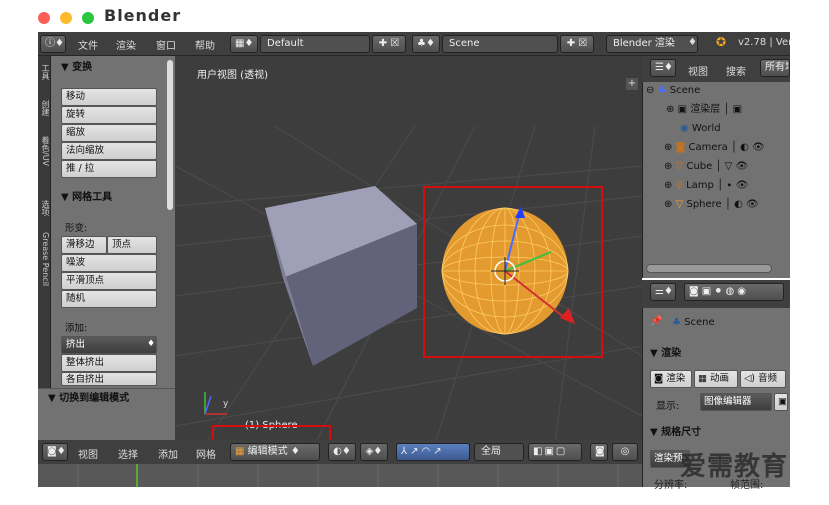 The image size is (829, 505). I want to click on properties-toggle-plus-icon: +, so click(632, 84).